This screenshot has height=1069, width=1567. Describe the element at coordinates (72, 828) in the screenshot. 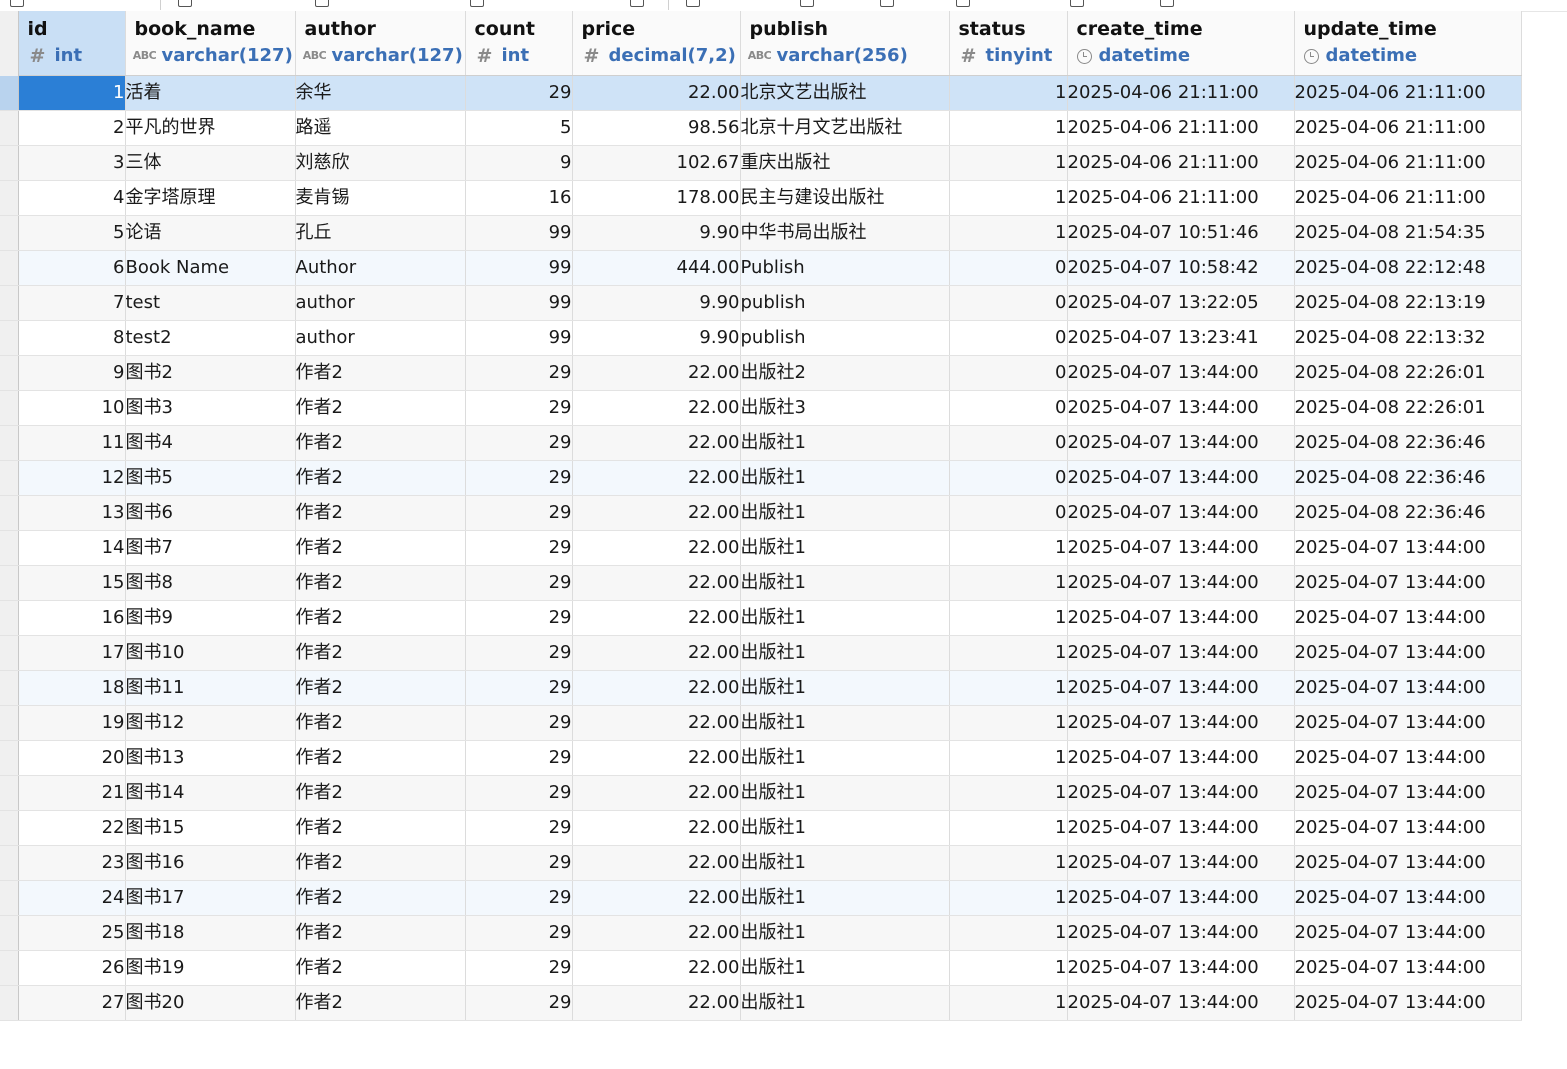

I see `cell-id: 22` at that location.